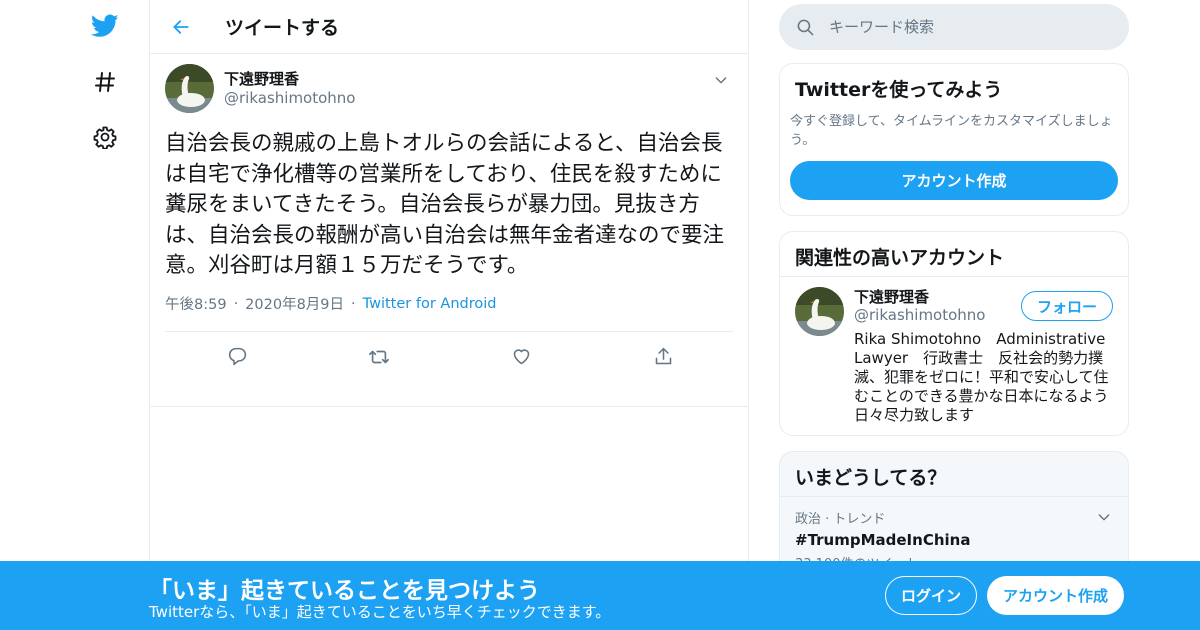 This screenshot has width=1200, height=630. Describe the element at coordinates (899, 90) in the screenshot. I see `signup-card-title: Twitterを使ってみよう` at that location.